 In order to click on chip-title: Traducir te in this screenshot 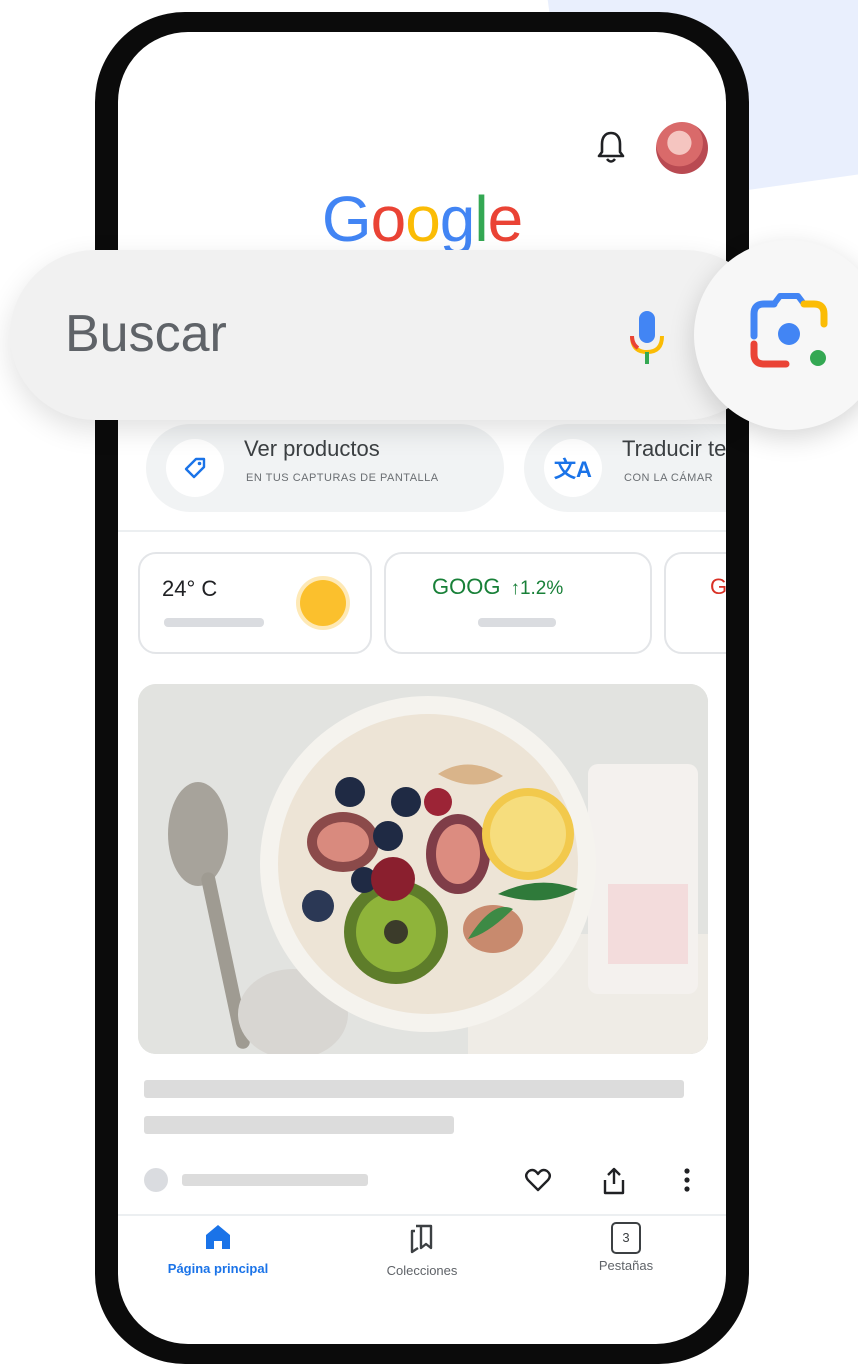, I will do `click(674, 448)`.